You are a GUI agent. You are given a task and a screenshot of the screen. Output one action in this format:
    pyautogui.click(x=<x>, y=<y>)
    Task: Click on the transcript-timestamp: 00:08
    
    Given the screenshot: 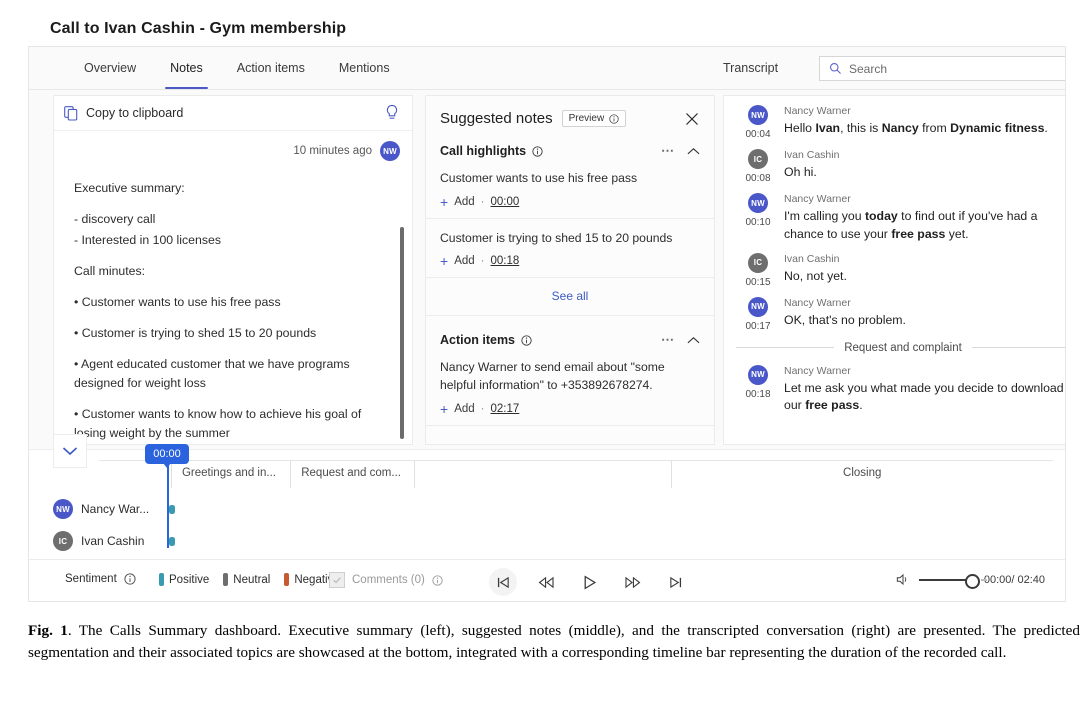 What is the action you would take?
    pyautogui.click(x=757, y=178)
    